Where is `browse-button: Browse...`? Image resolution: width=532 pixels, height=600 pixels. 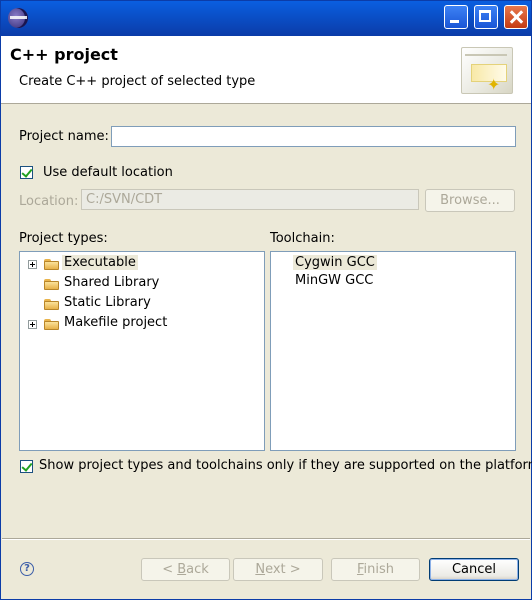 browse-button: Browse... is located at coordinates (470, 200).